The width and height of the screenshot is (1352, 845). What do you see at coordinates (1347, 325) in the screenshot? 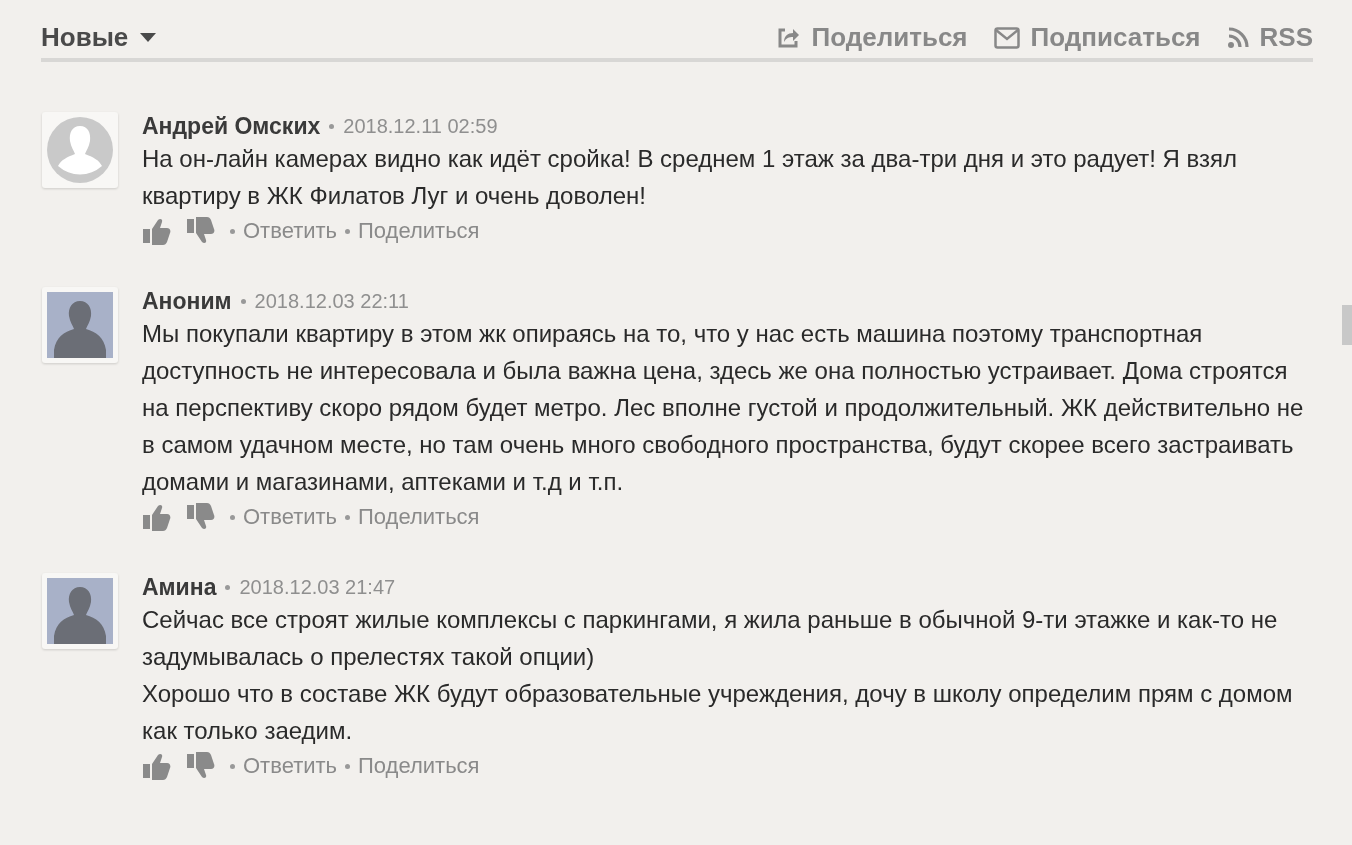
I see `scrollbar-thumb` at bounding box center [1347, 325].